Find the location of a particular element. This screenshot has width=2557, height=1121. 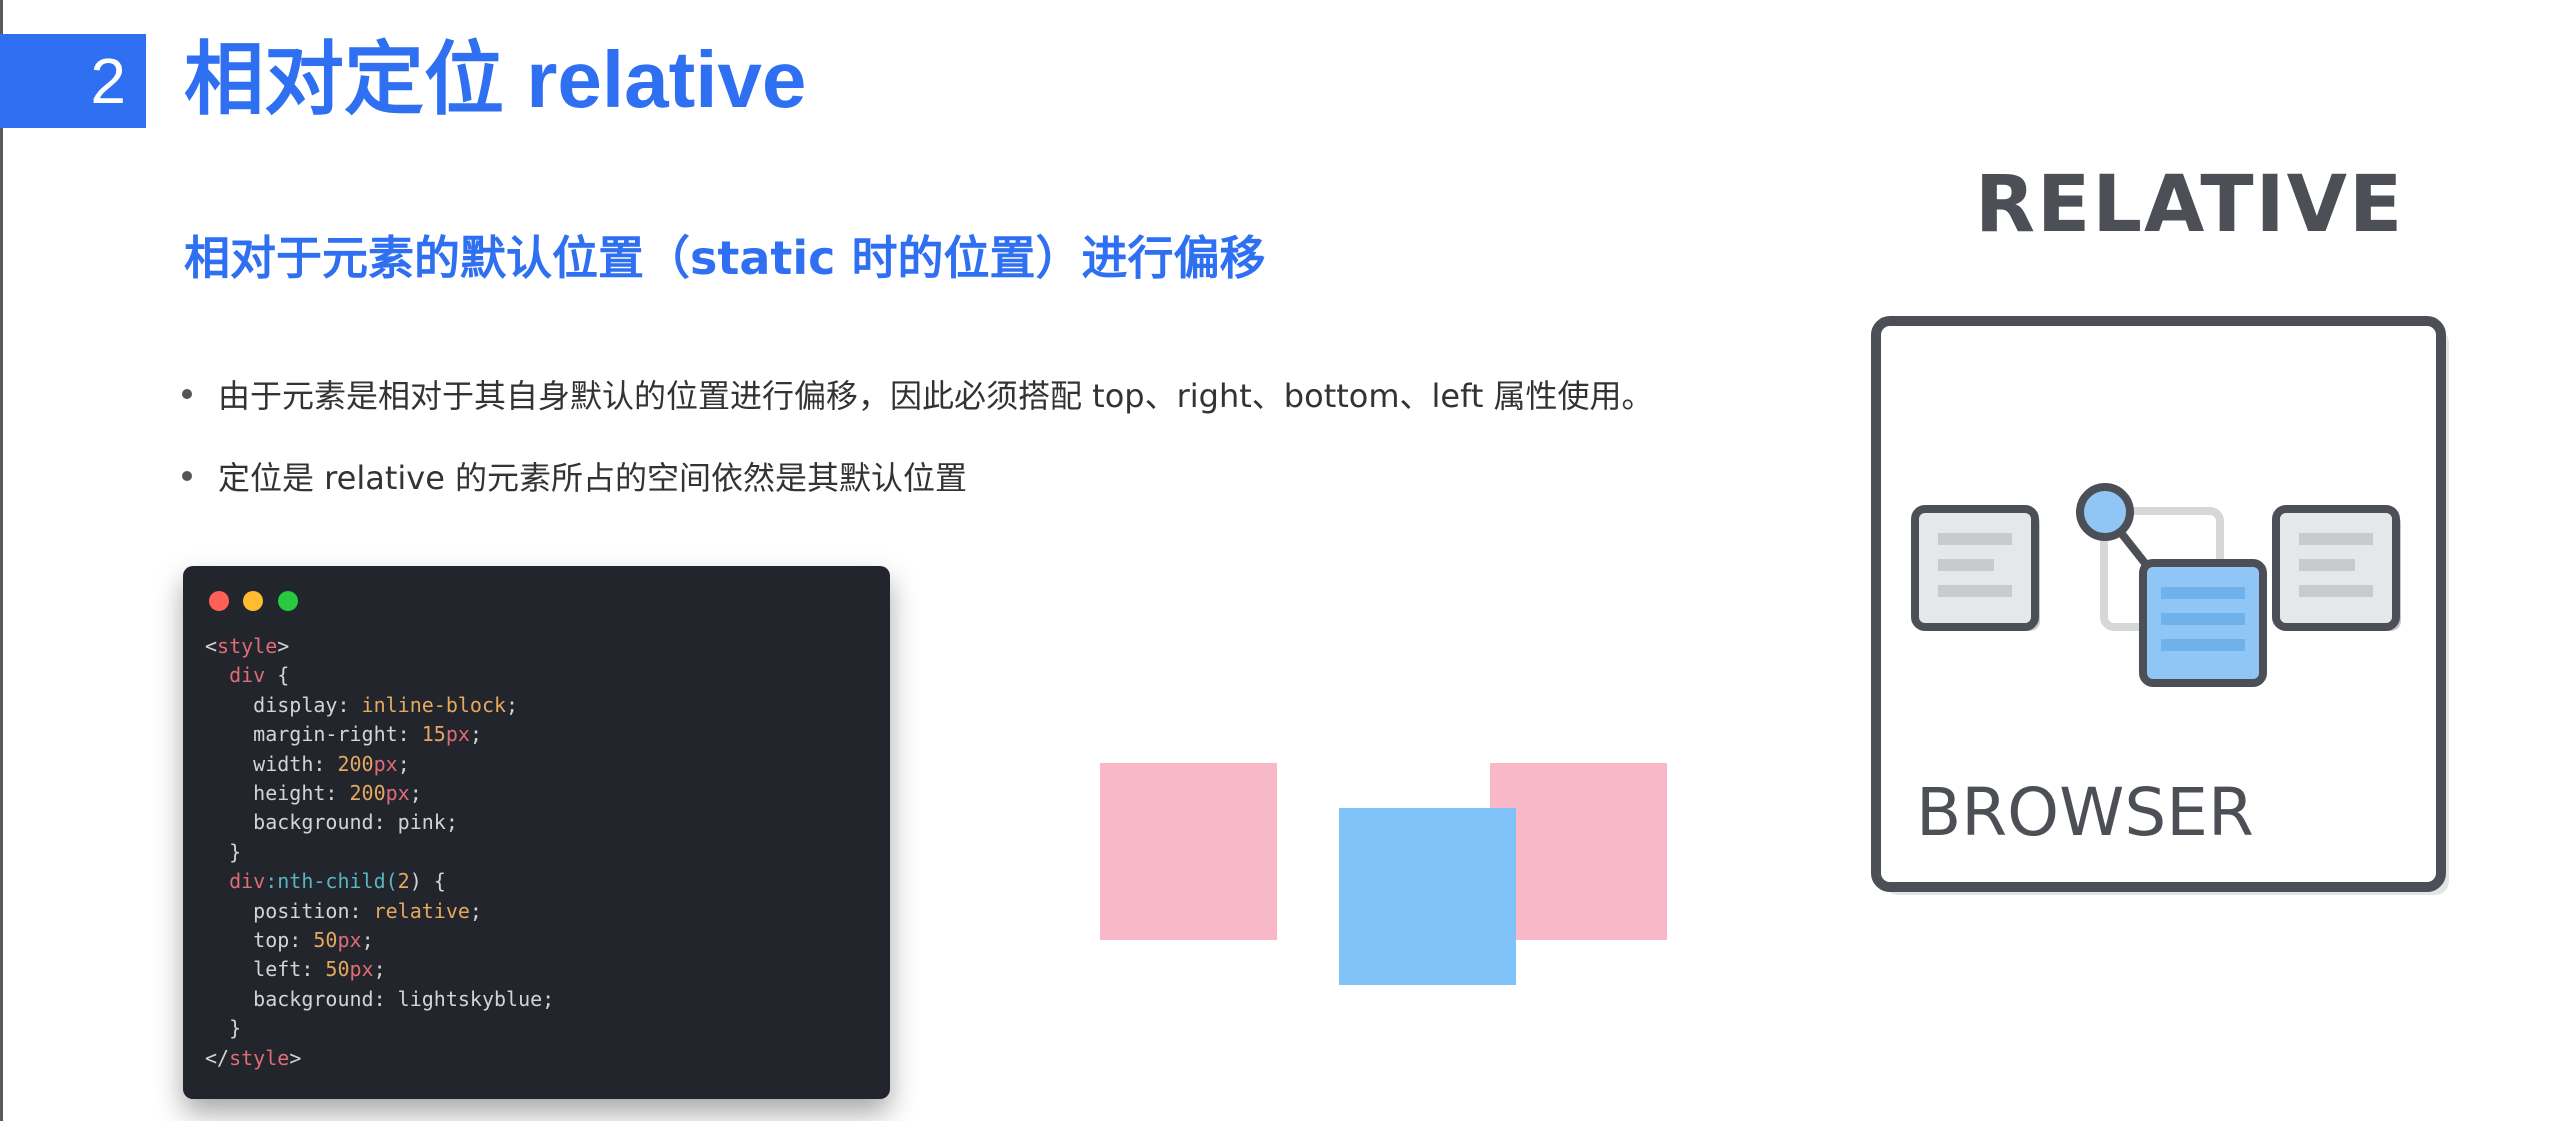

page-title: 相对定位 relative is located at coordinates (495, 79).